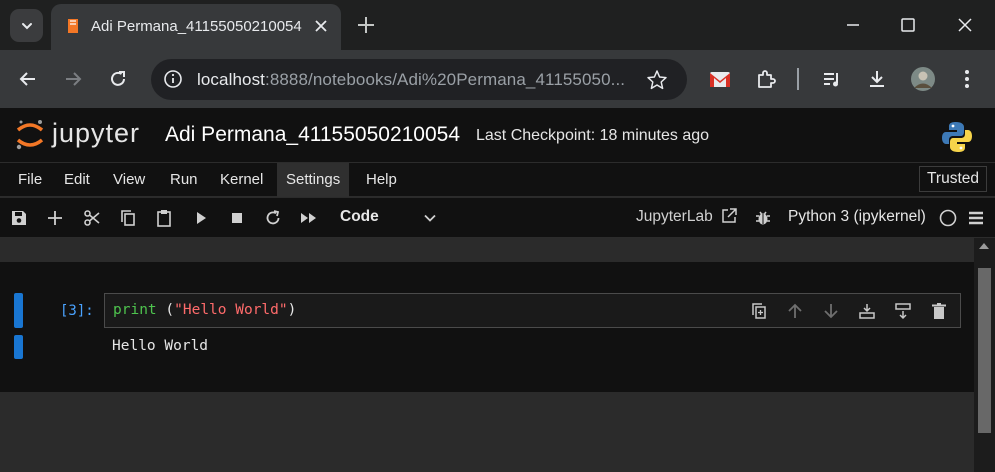 Image resolution: width=995 pixels, height=472 pixels. What do you see at coordinates (165, 310) in the screenshot?
I see `code-paren-open: (` at bounding box center [165, 310].